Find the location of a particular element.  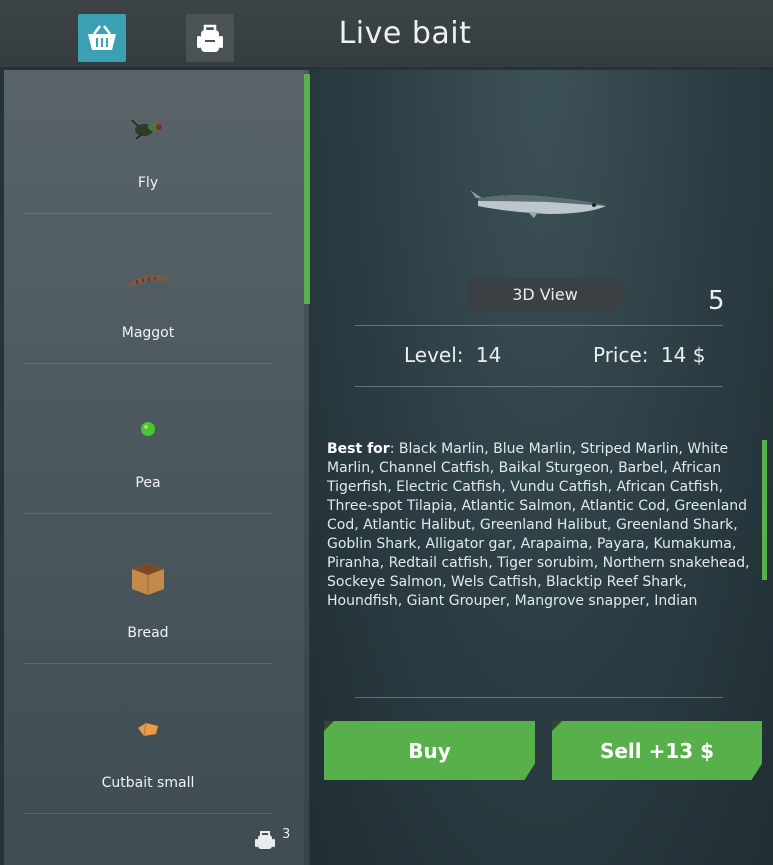

tab-inventory is located at coordinates (210, 38).